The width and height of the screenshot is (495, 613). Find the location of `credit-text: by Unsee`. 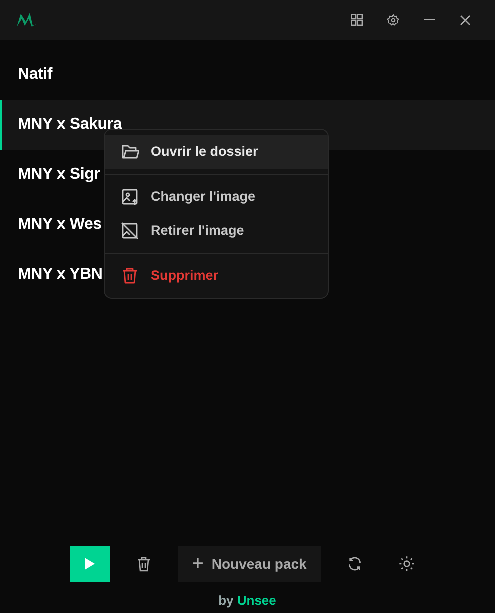

credit-text: by Unsee is located at coordinates (248, 601).